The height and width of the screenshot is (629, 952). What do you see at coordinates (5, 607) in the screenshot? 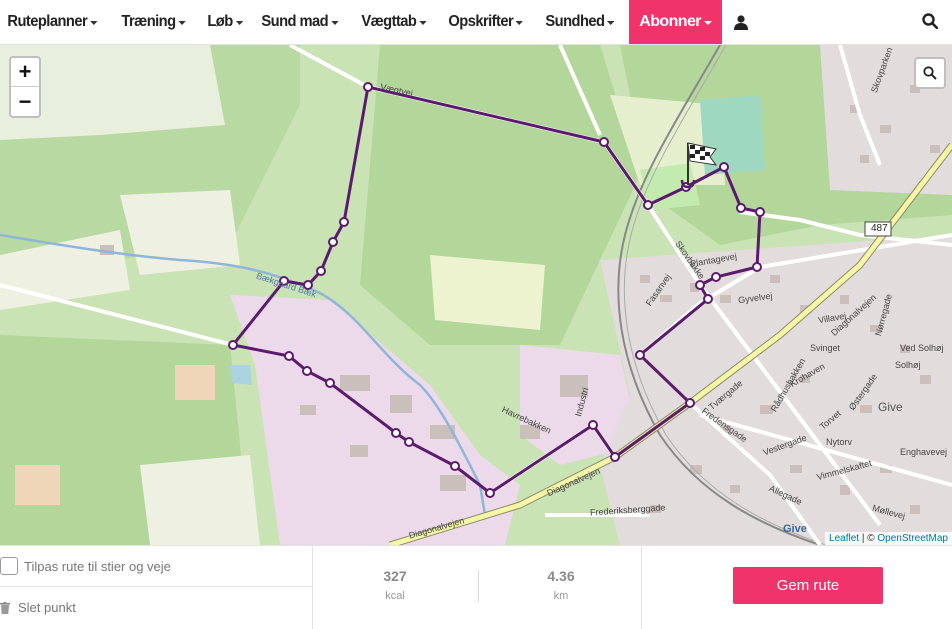
I see `trash-icon` at bounding box center [5, 607].